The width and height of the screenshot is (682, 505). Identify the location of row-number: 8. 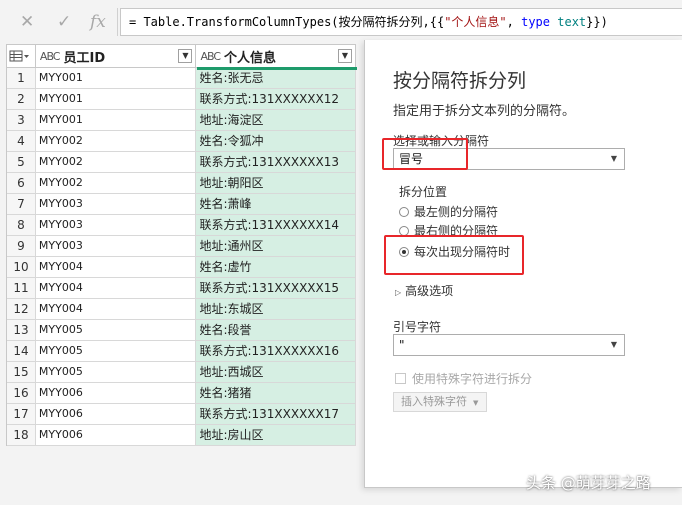
(21, 225).